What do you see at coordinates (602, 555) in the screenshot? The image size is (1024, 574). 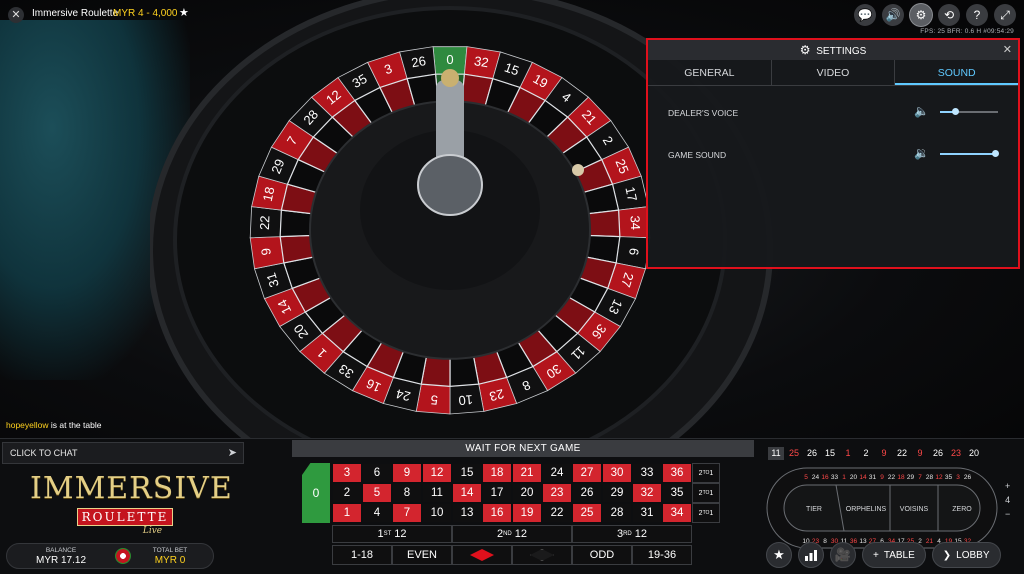 I see `outside-bet-odd: ODD` at bounding box center [602, 555].